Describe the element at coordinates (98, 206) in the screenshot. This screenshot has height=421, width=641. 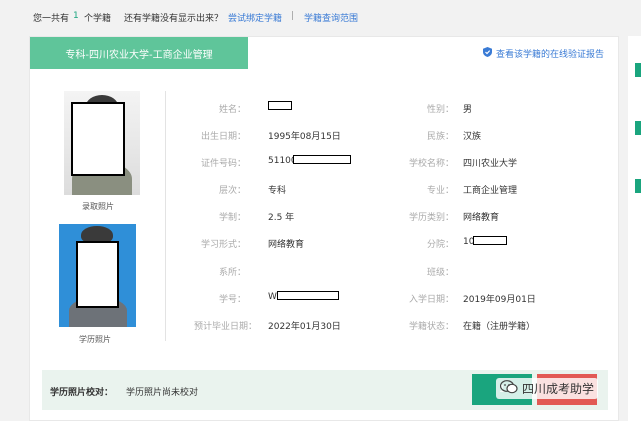
I see `admission-photo-caption: 录取照片` at that location.